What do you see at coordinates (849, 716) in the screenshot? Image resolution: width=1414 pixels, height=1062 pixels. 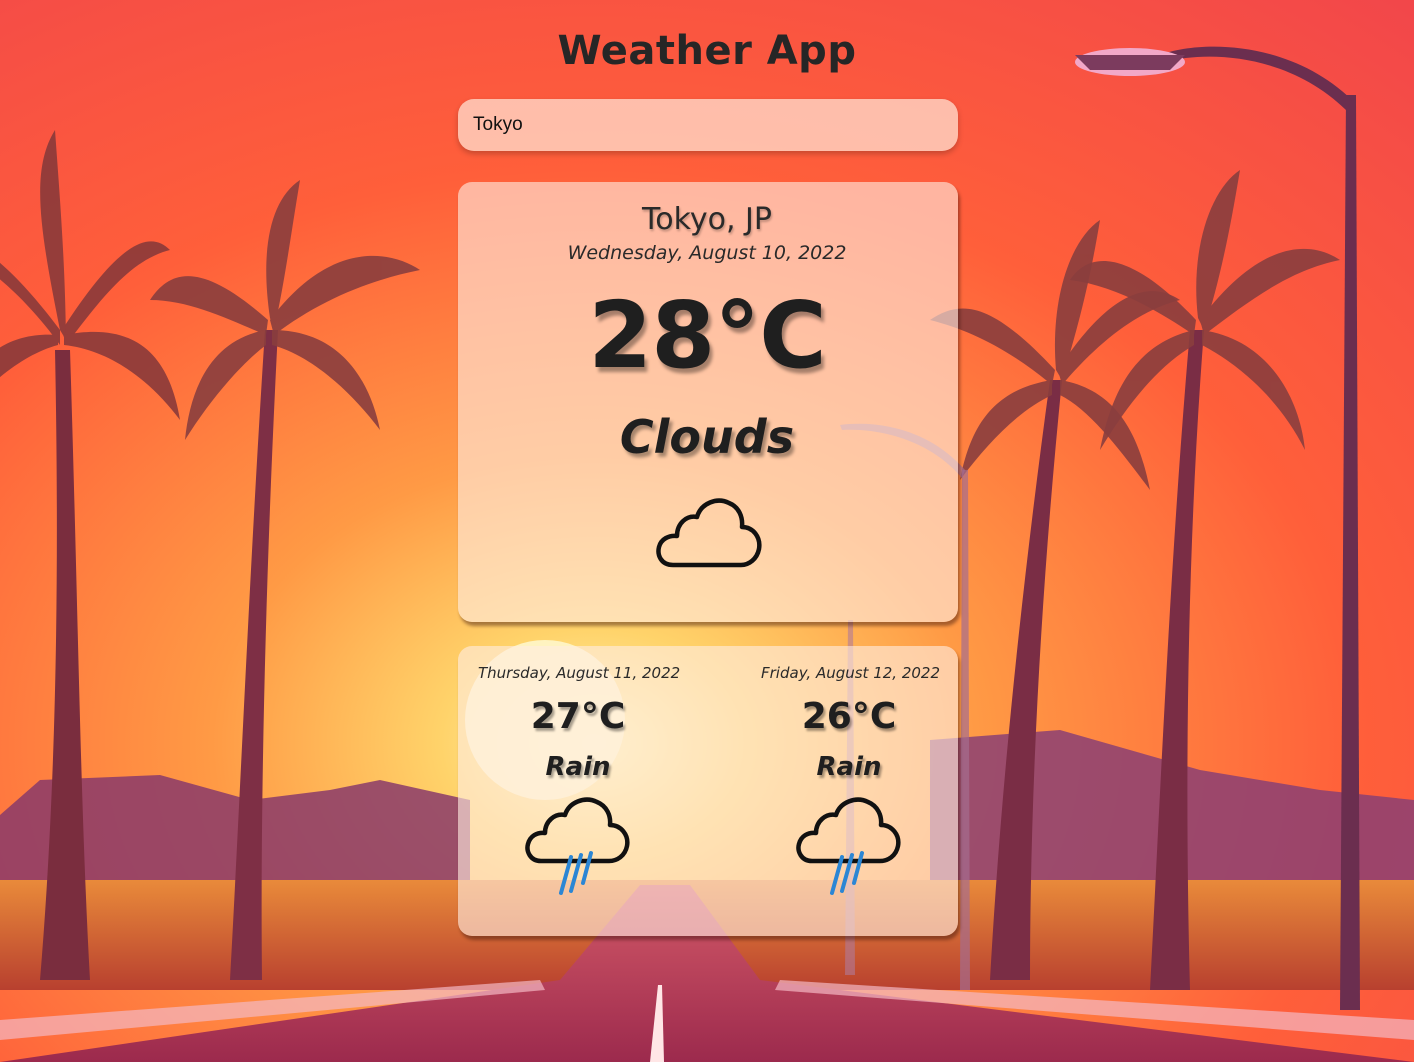 I see `forecast-temperature: 26°C` at bounding box center [849, 716].